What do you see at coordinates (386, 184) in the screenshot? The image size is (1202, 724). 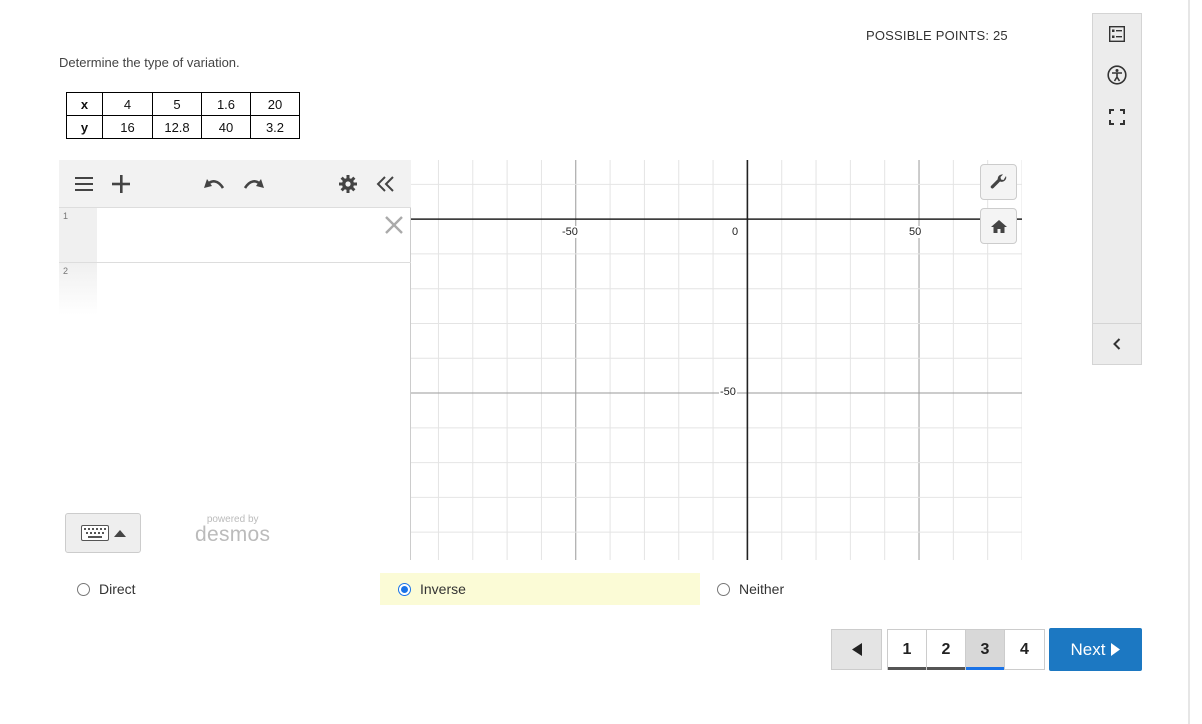 I see `collapse-icon` at bounding box center [386, 184].